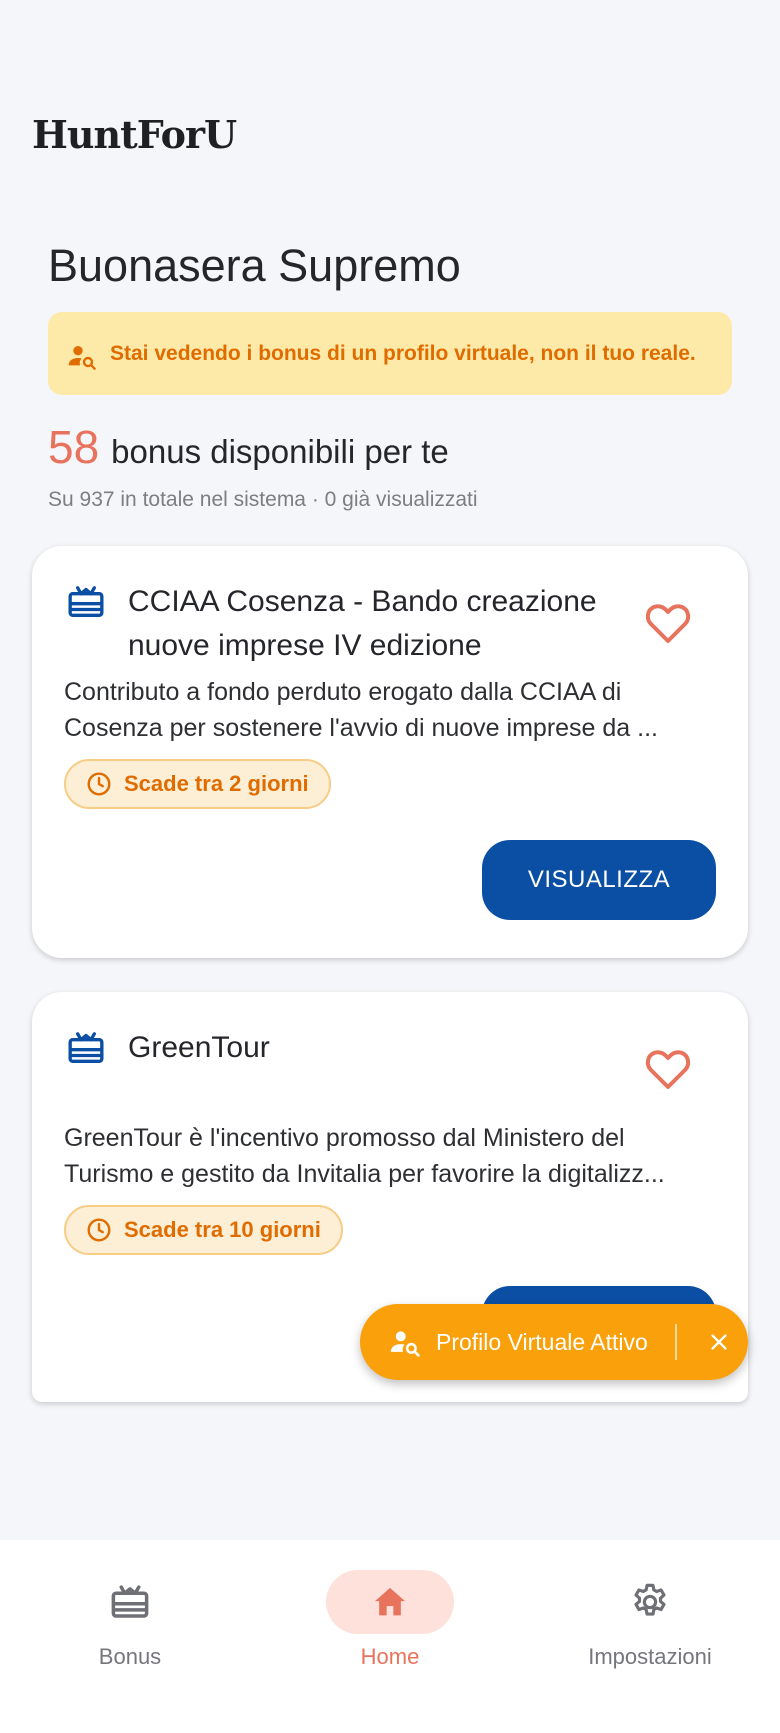 This screenshot has height=1733, width=780. I want to click on home-icon, so click(390, 1601).